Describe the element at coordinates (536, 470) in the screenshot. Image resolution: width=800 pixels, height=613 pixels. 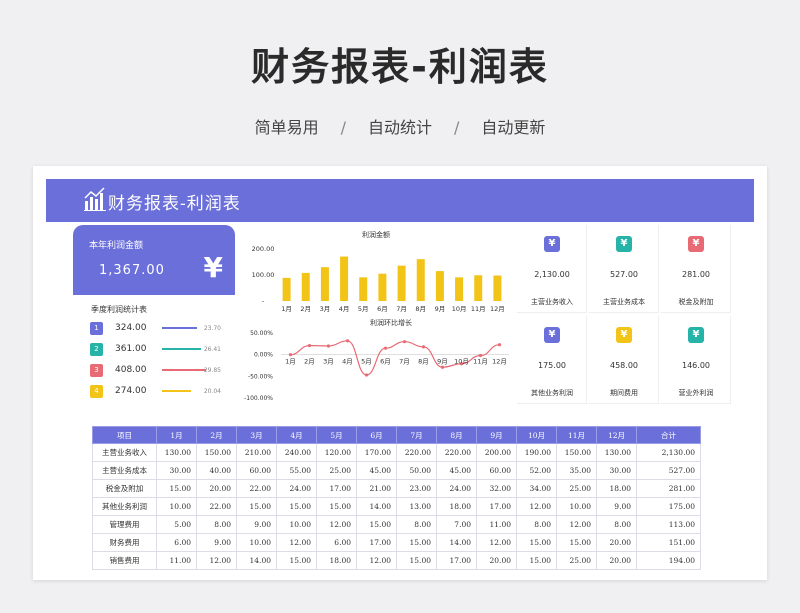
I see `table-cell: 52.00` at that location.